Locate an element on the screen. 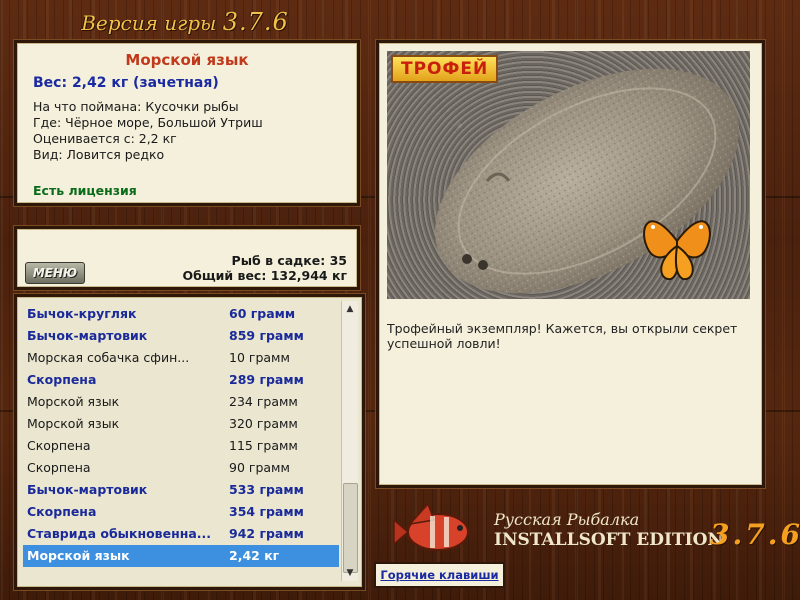 The image size is (800, 600). sole-fish-image is located at coordinates (587, 181).